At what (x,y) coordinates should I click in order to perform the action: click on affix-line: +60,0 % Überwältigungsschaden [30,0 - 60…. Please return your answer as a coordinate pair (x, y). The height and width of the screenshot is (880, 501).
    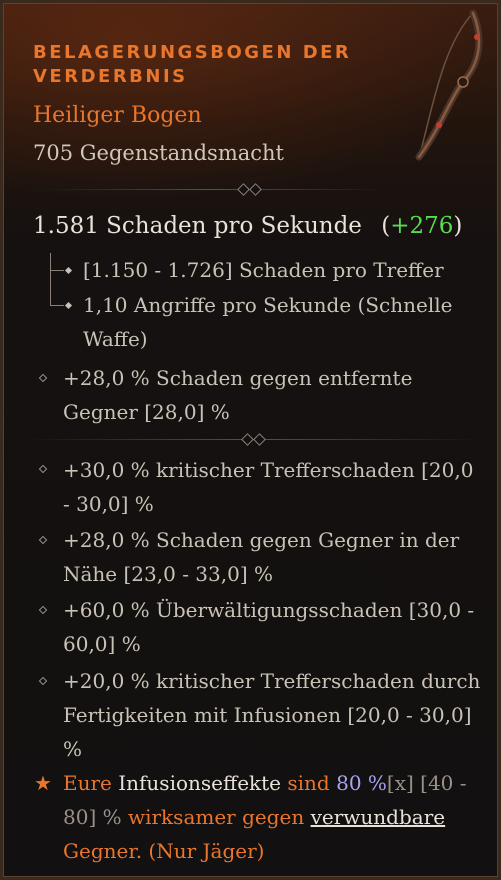
    Looking at the image, I should click on (269, 627).